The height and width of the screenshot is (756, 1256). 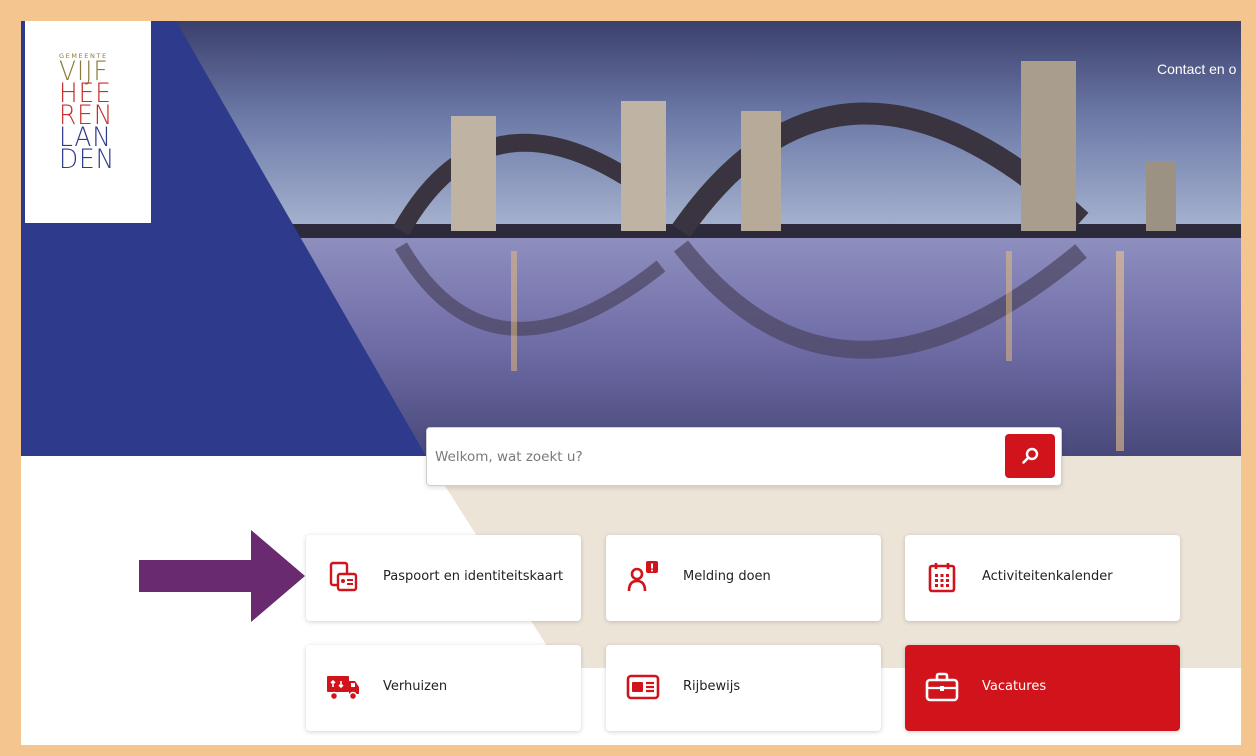 I want to click on search-button, so click(x=1030, y=456).